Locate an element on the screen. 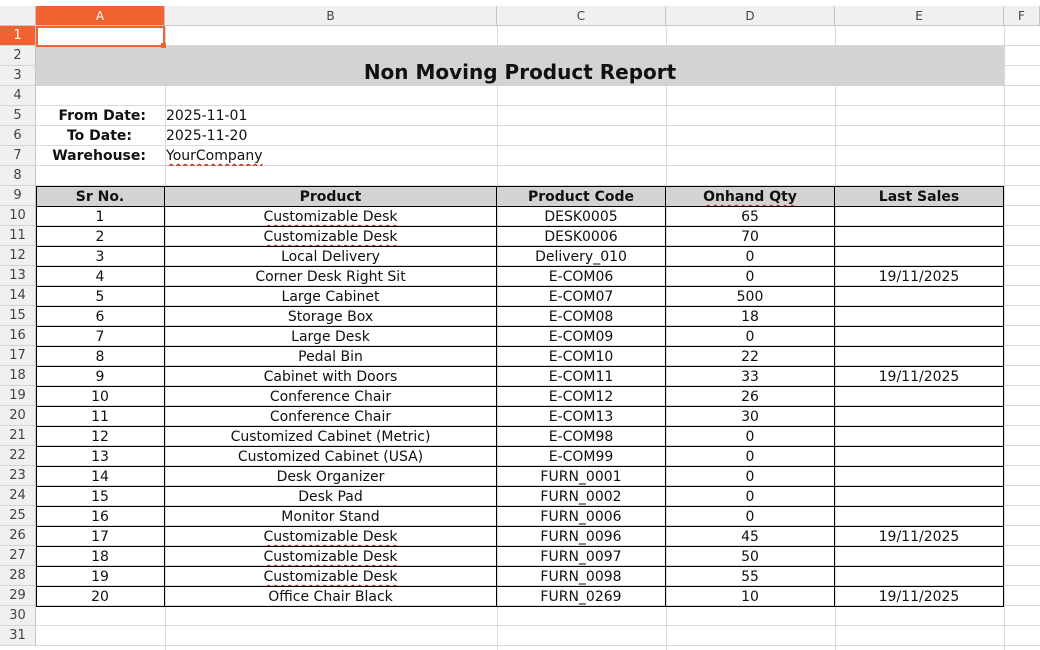  table-cell-product-code: E-COM99 is located at coordinates (581, 457).